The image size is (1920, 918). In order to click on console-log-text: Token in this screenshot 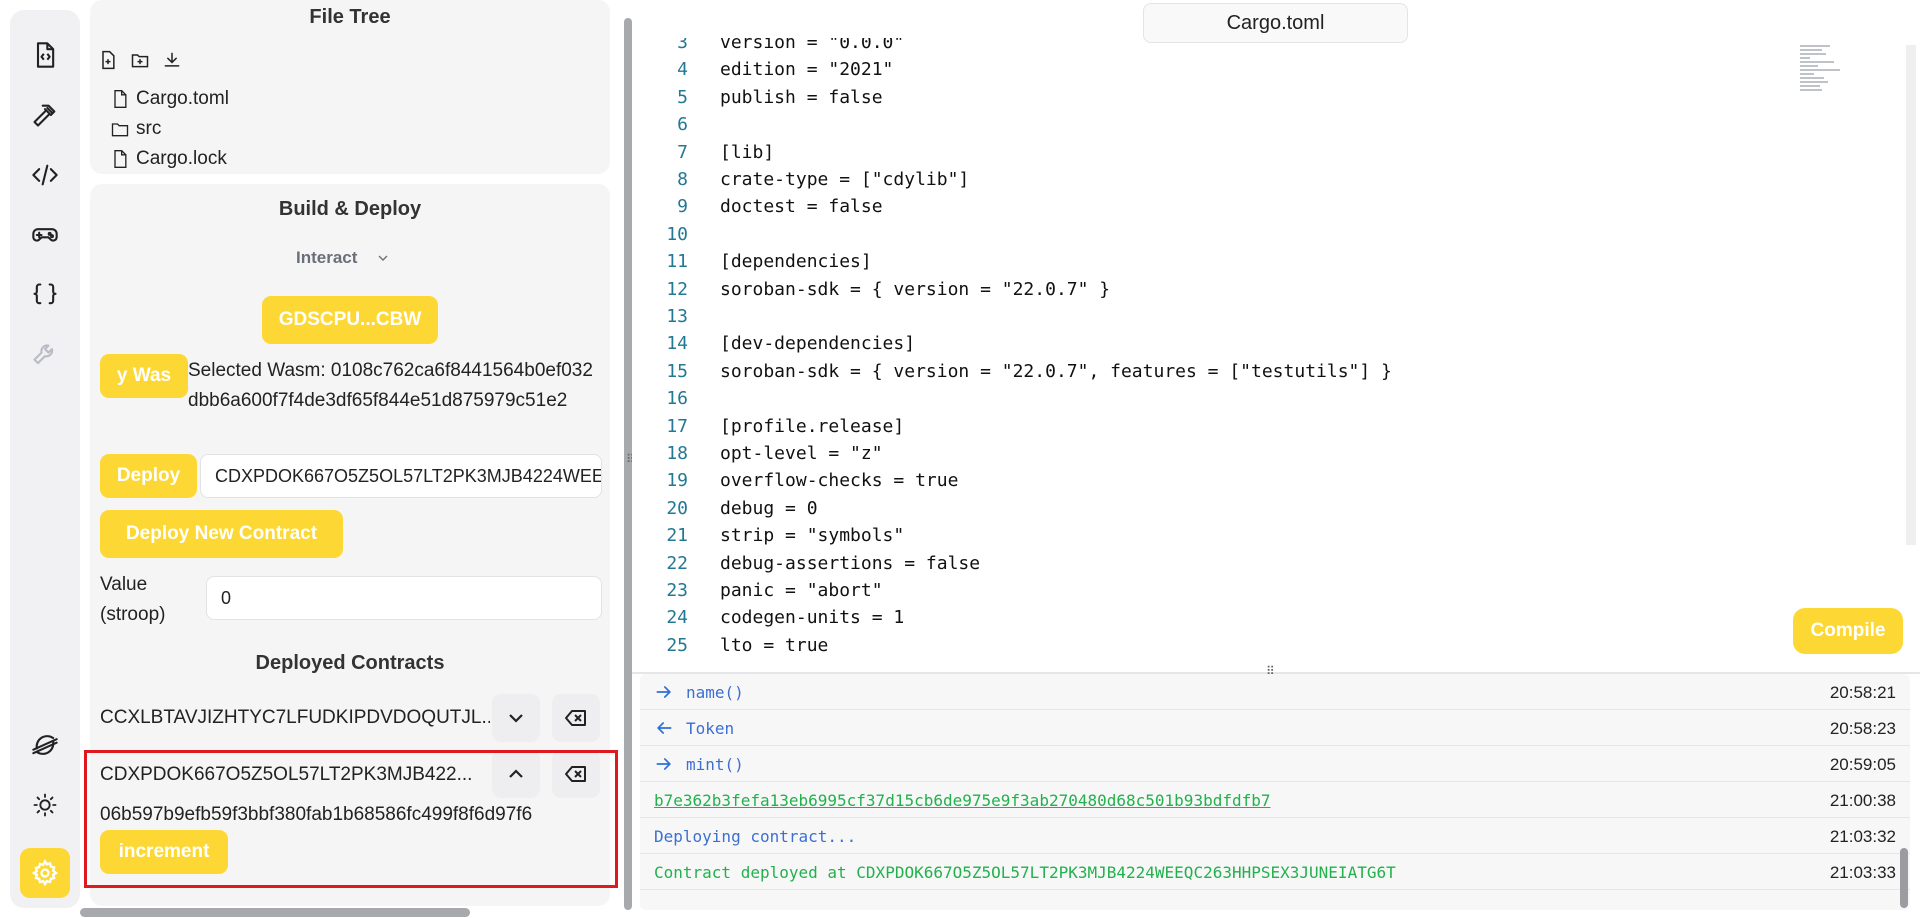, I will do `click(710, 728)`.